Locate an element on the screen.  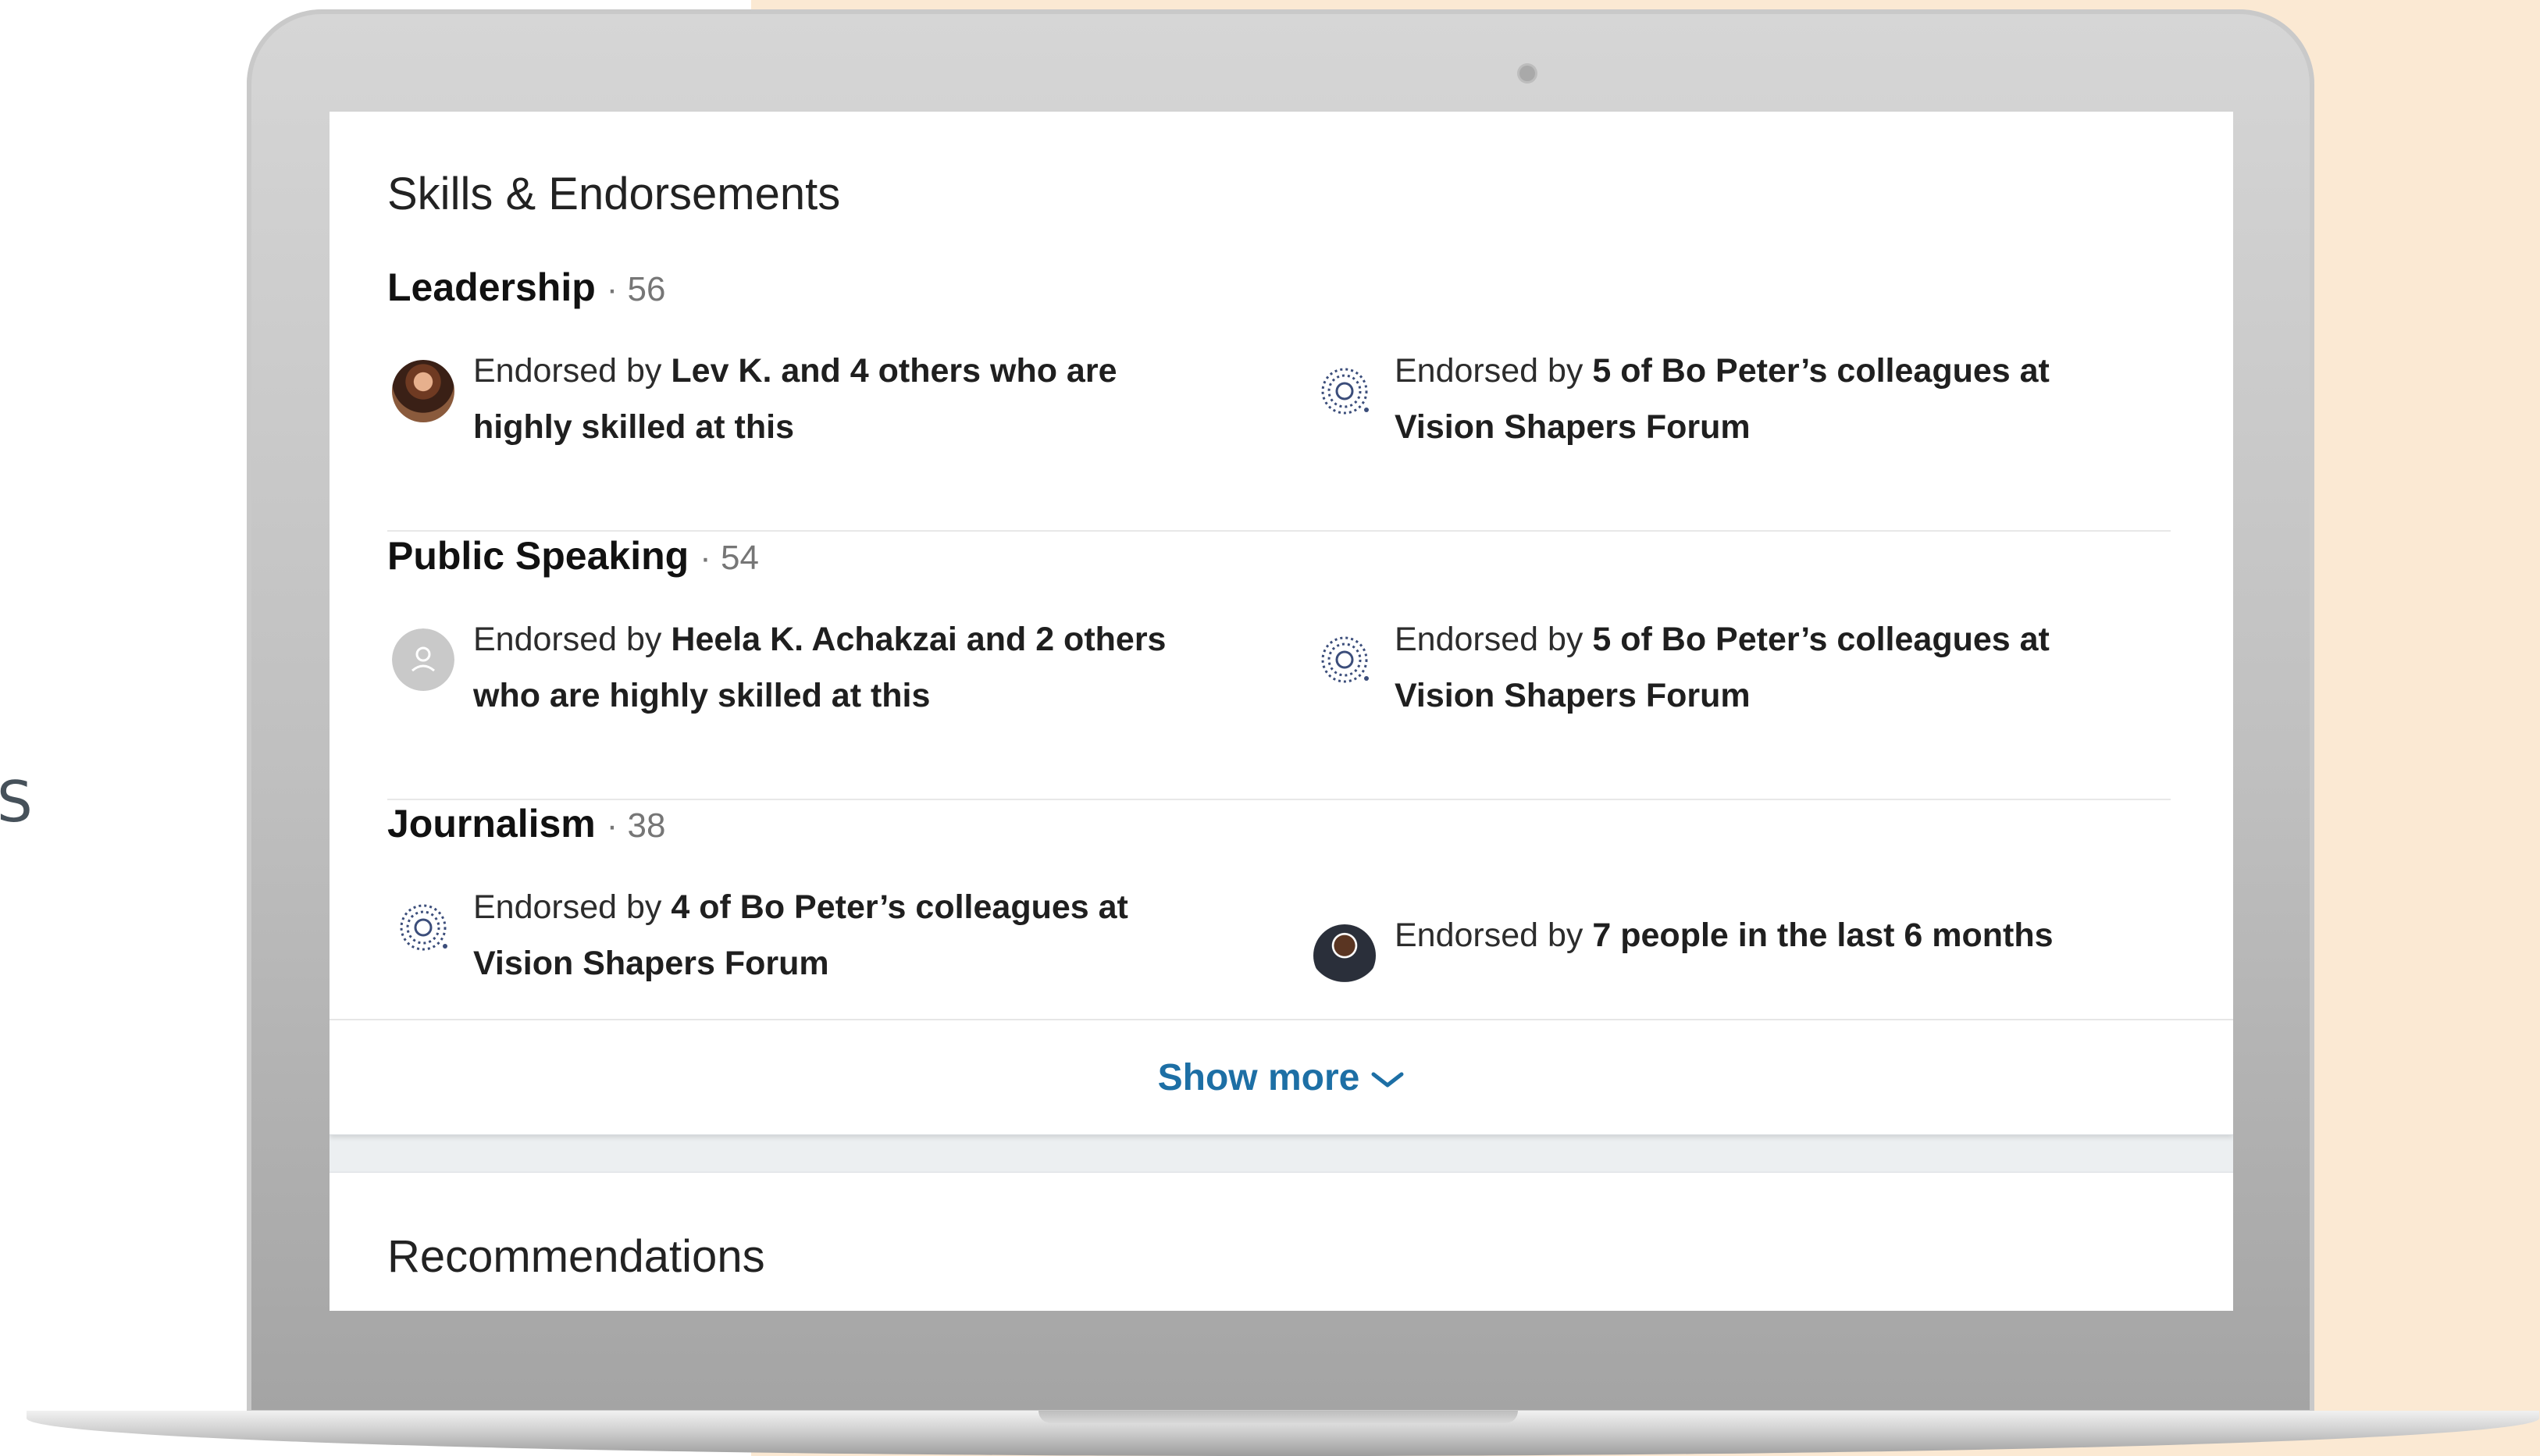
endorsement-count: · 38 is located at coordinates (636, 825).